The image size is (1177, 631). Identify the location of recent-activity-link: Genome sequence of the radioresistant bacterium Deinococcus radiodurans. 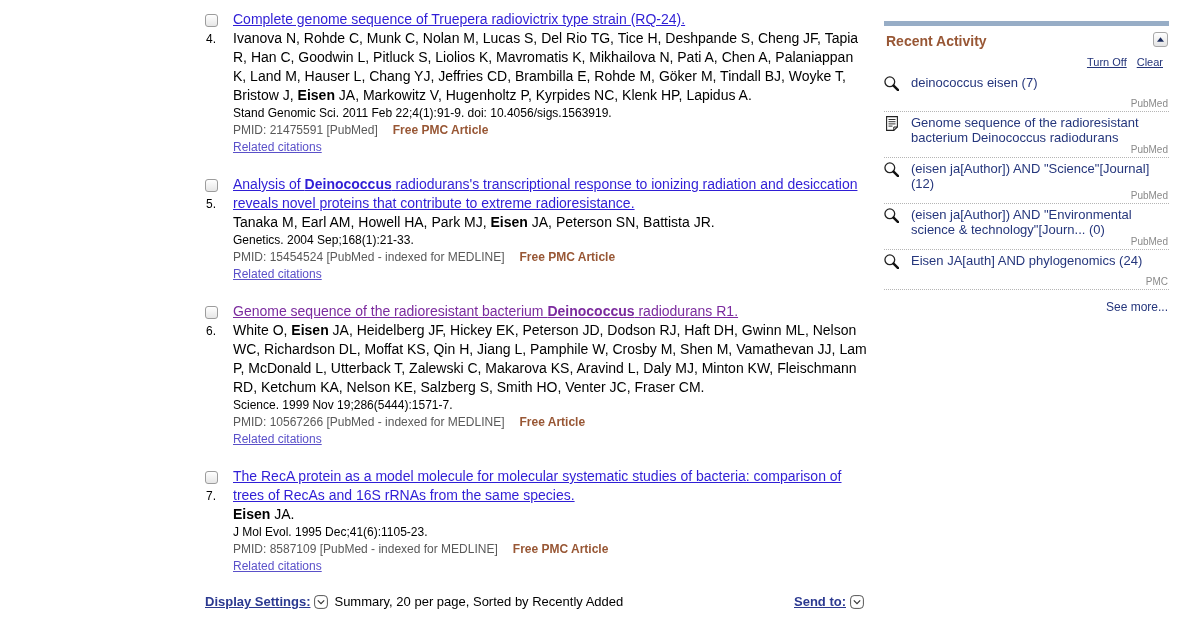
(1040, 130).